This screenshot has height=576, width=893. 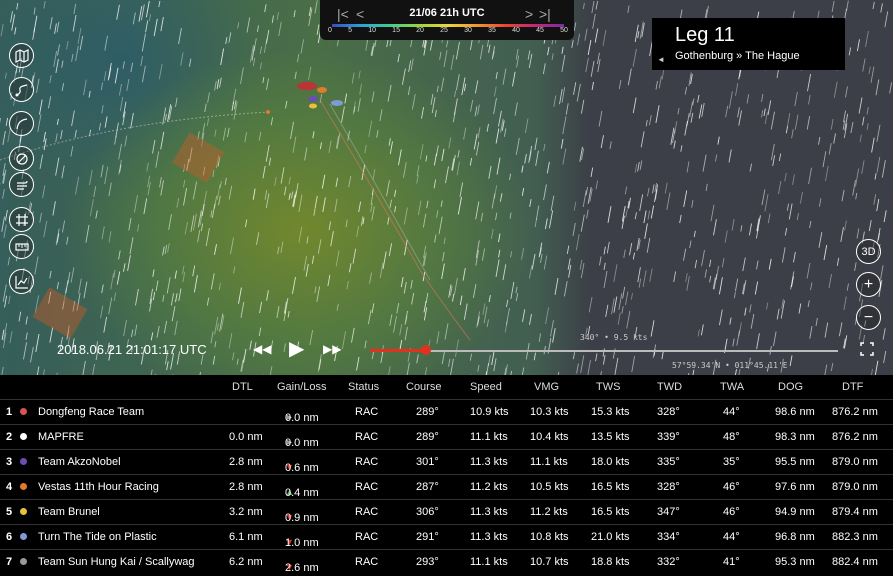 What do you see at coordinates (868, 317) in the screenshot?
I see `zoom-out-button: −` at bounding box center [868, 317].